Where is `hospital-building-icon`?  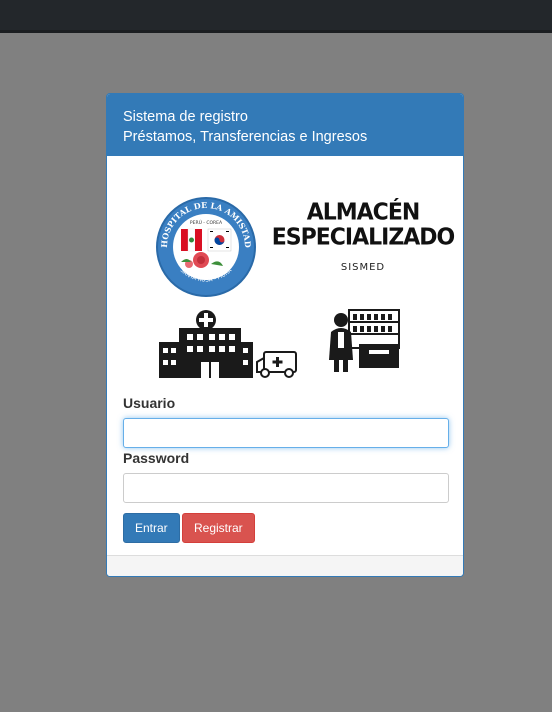 hospital-building-icon is located at coordinates (228, 344).